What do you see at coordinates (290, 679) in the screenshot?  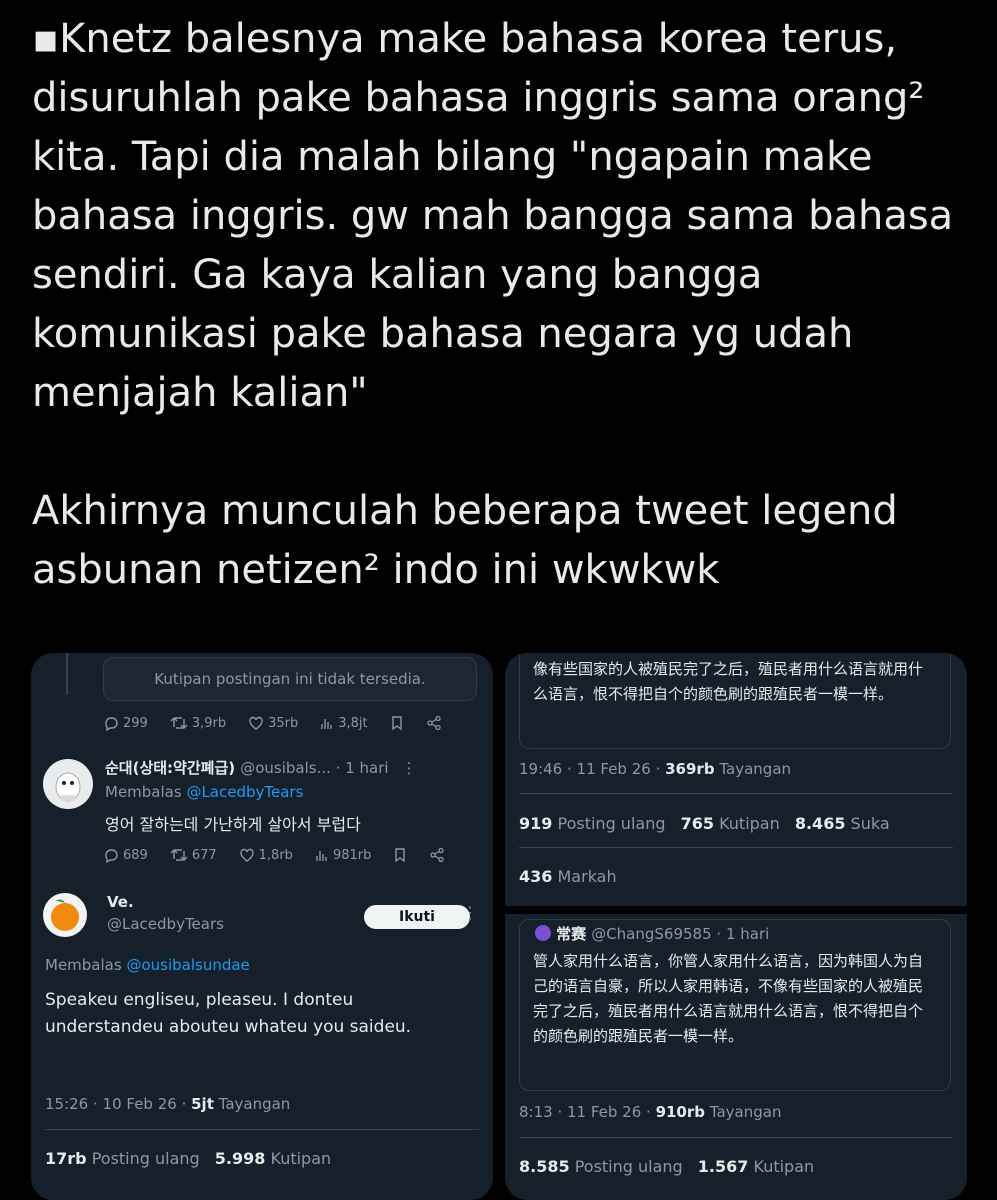 I see `quote-unavailable-box: Kutipan postingan ini tidak tersedia.` at bounding box center [290, 679].